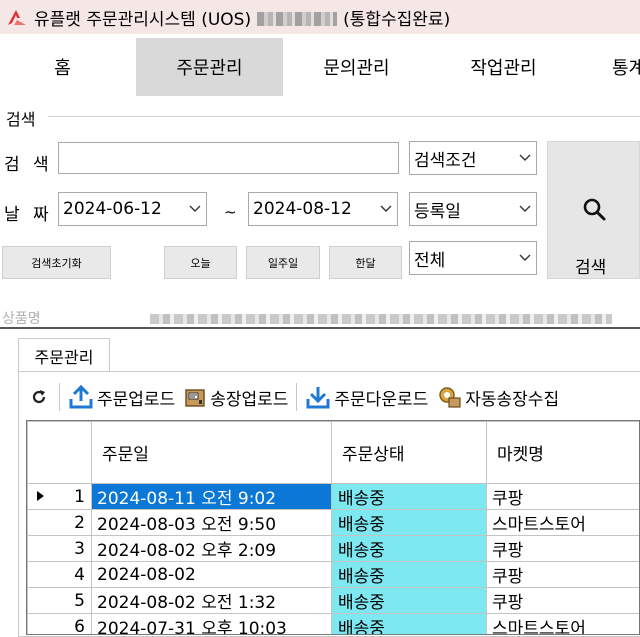  I want to click on menu-tab-inquiries-label: 문의관리, so click(356, 68).